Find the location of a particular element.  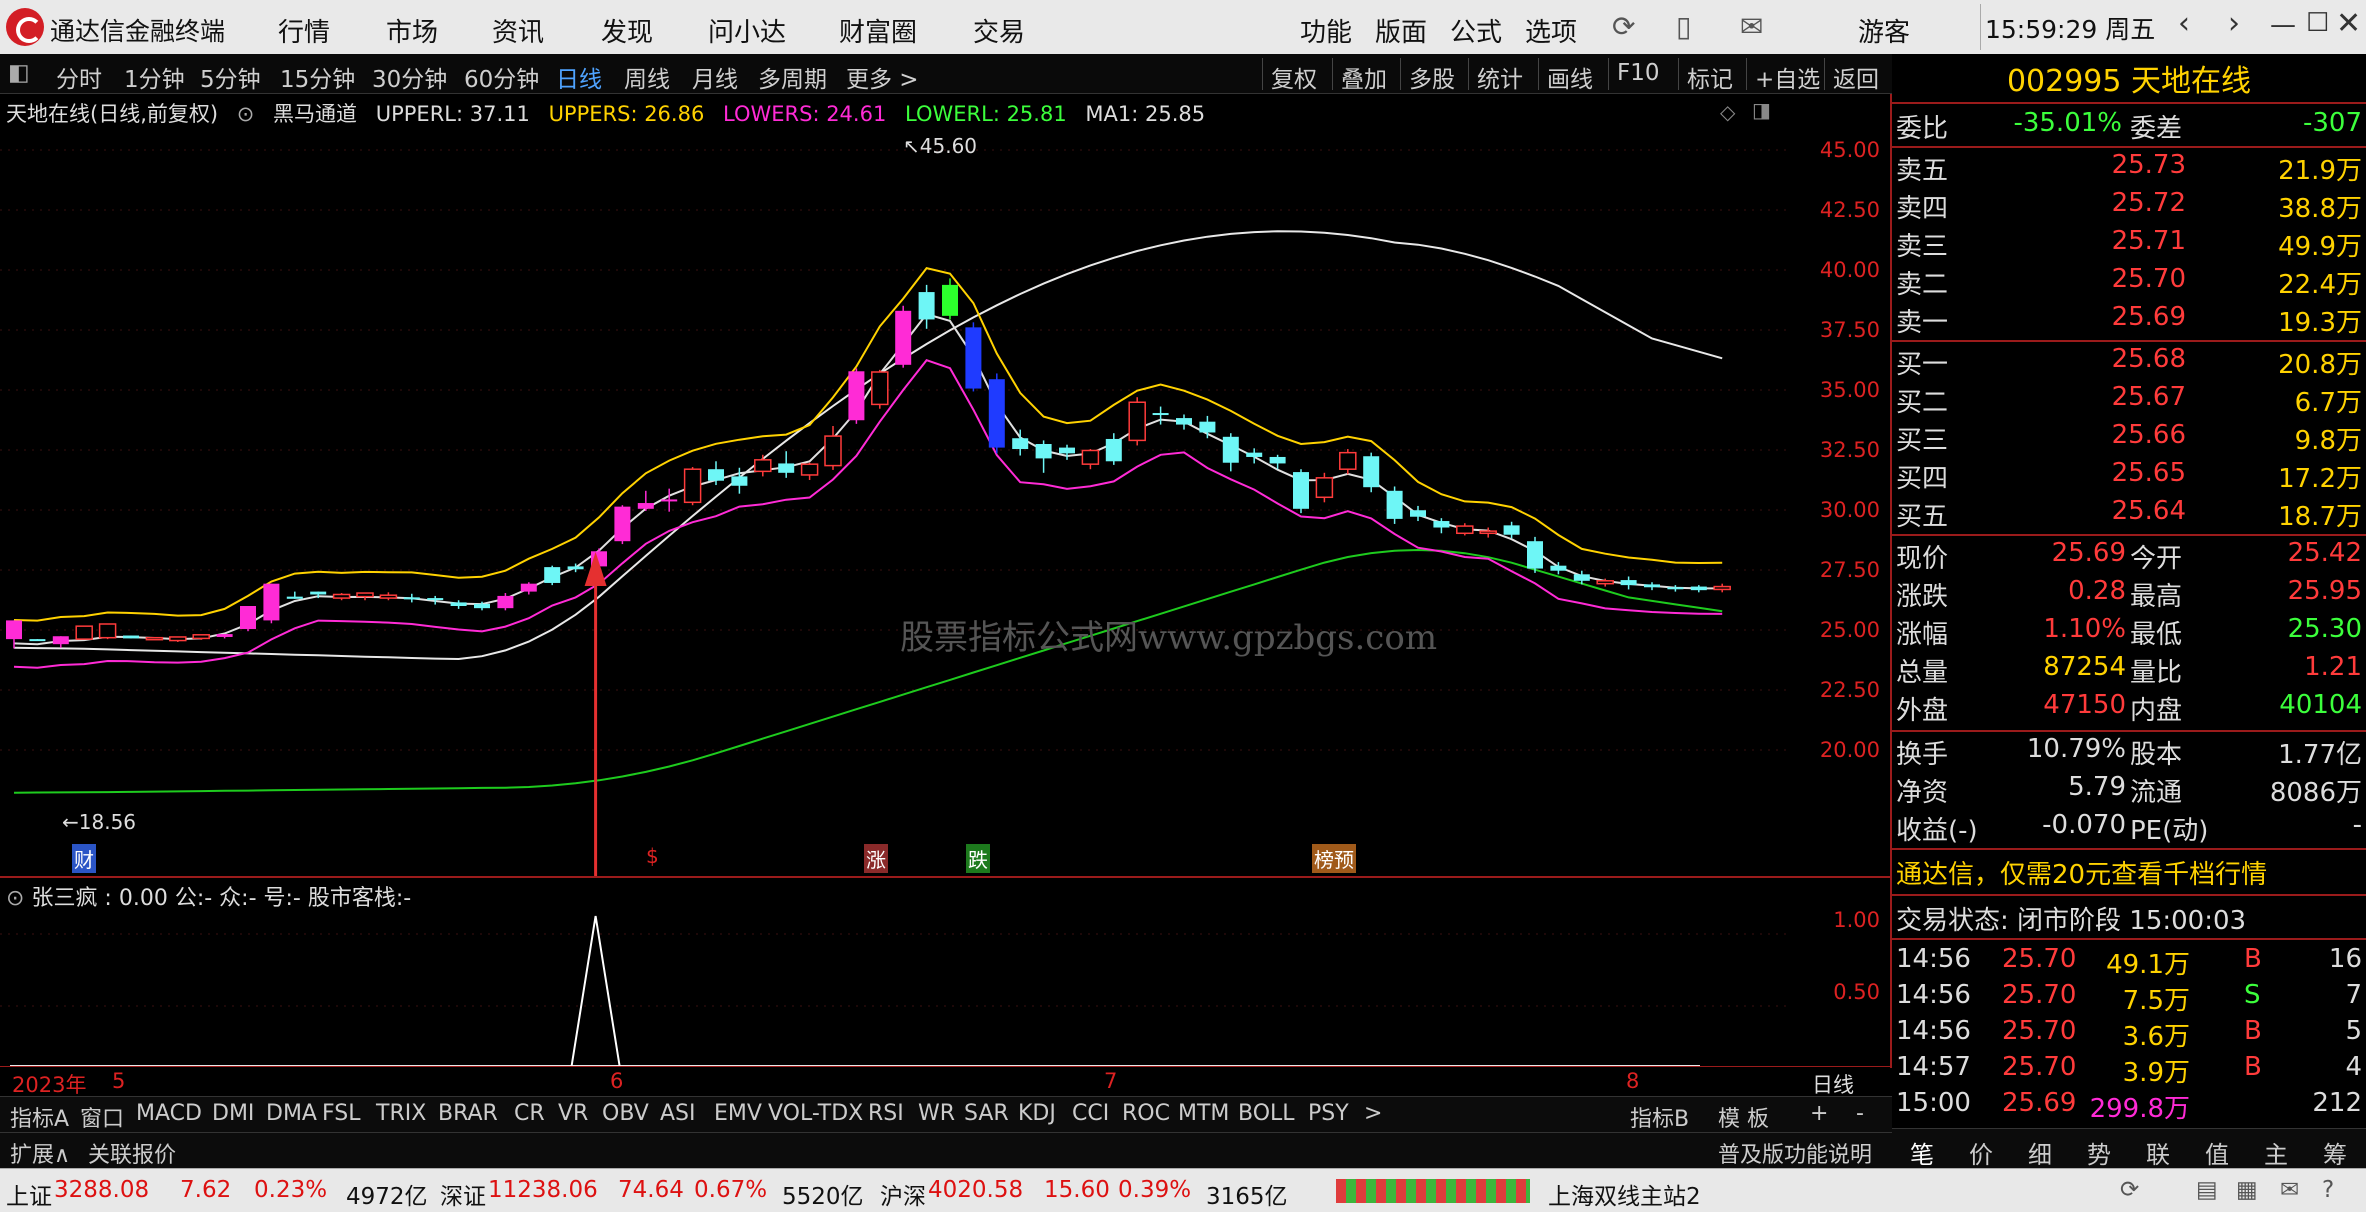

indicator-tab: 窗口 is located at coordinates (102, 1117).